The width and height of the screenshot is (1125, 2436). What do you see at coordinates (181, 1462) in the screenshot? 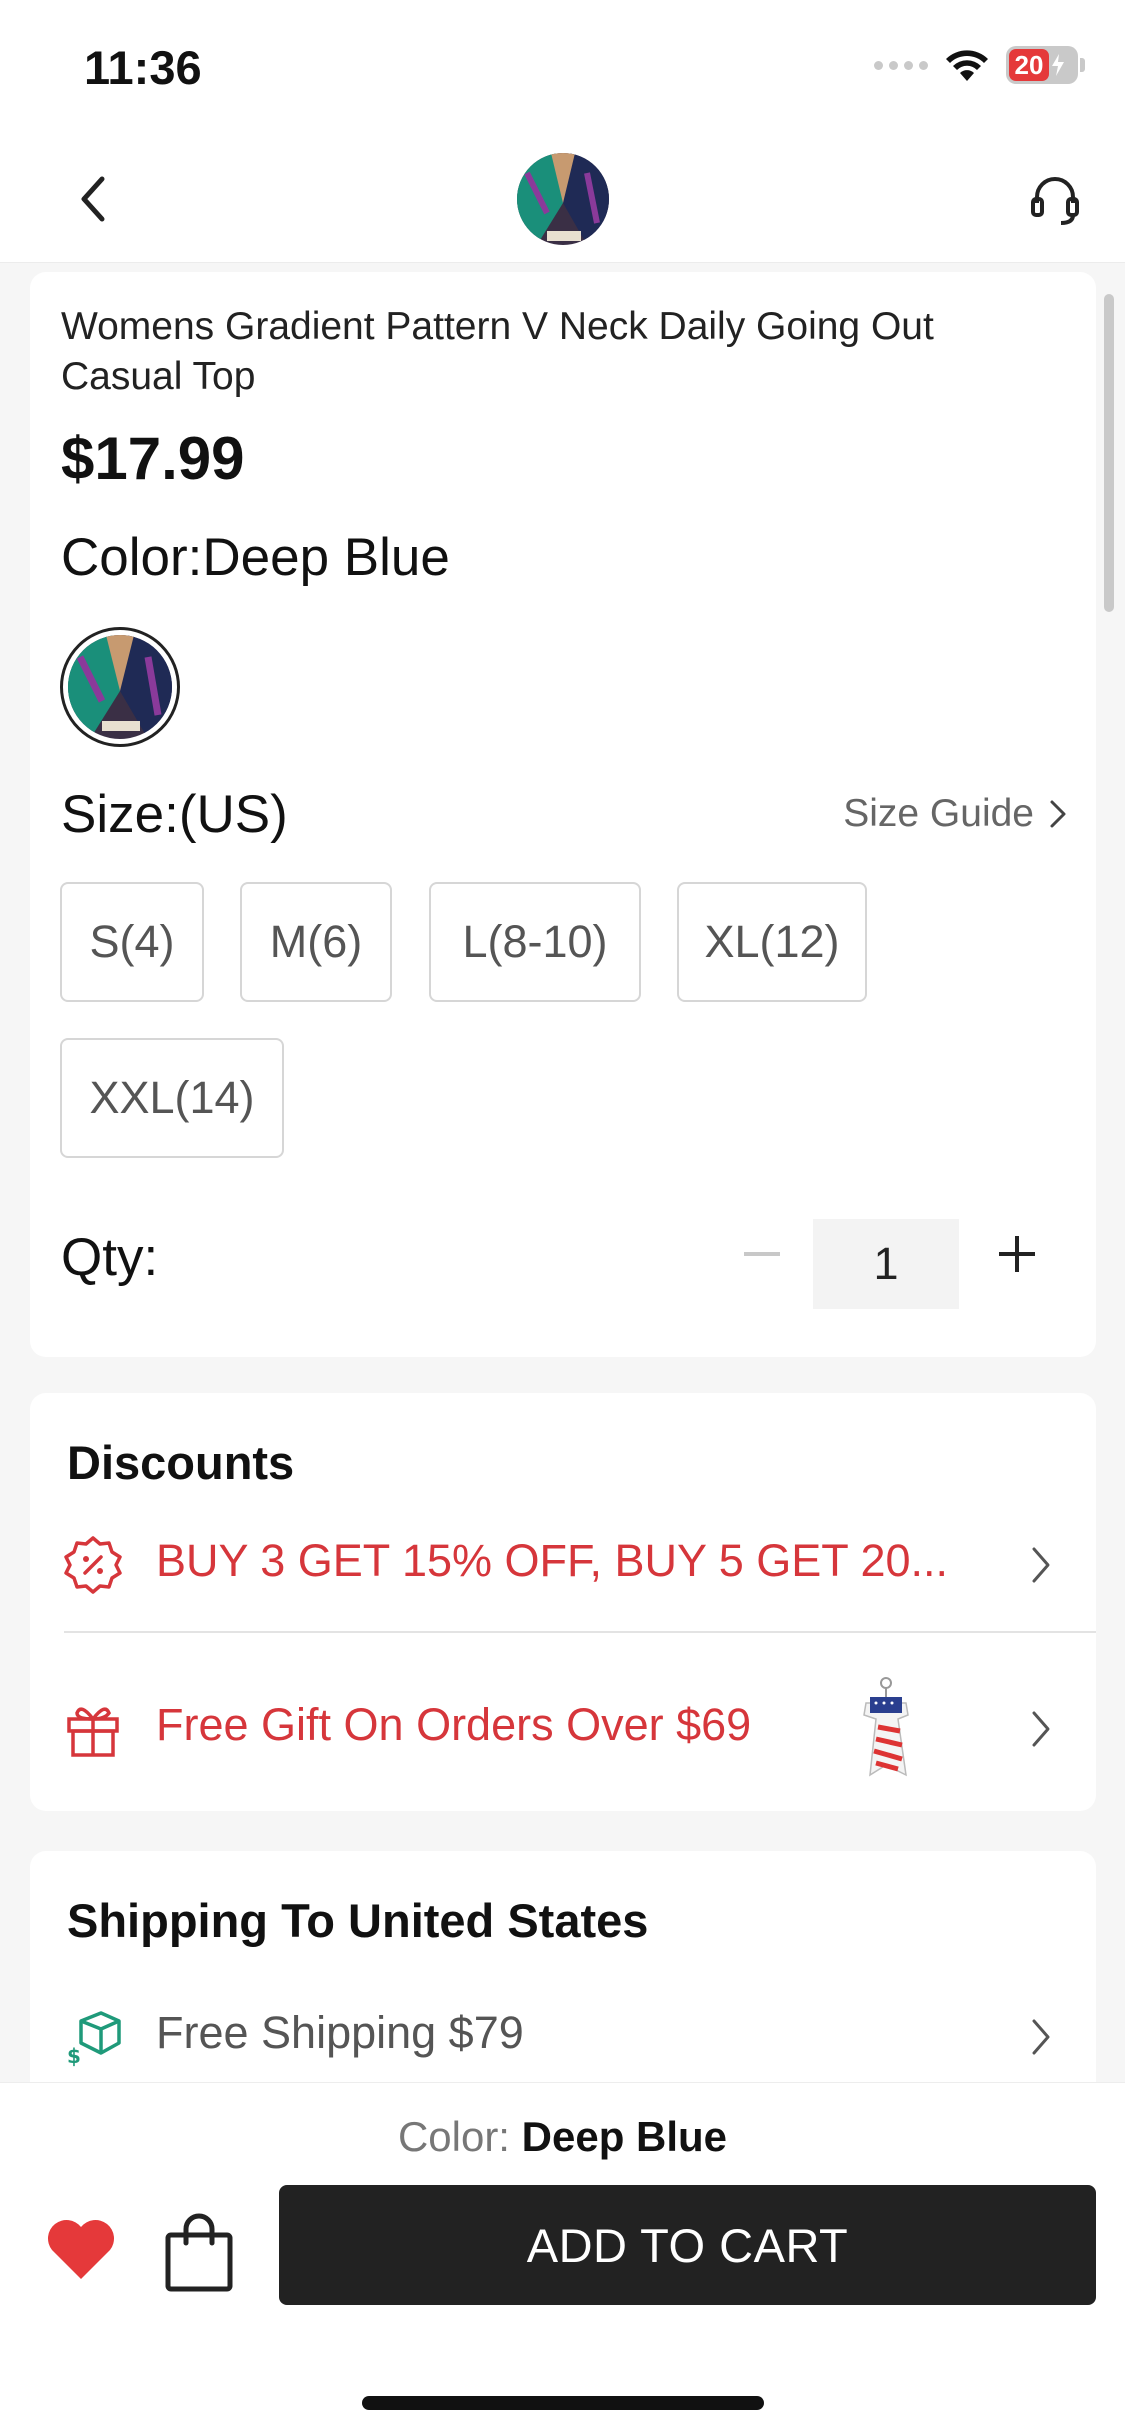
I see `discounts-heading: Discounts` at bounding box center [181, 1462].